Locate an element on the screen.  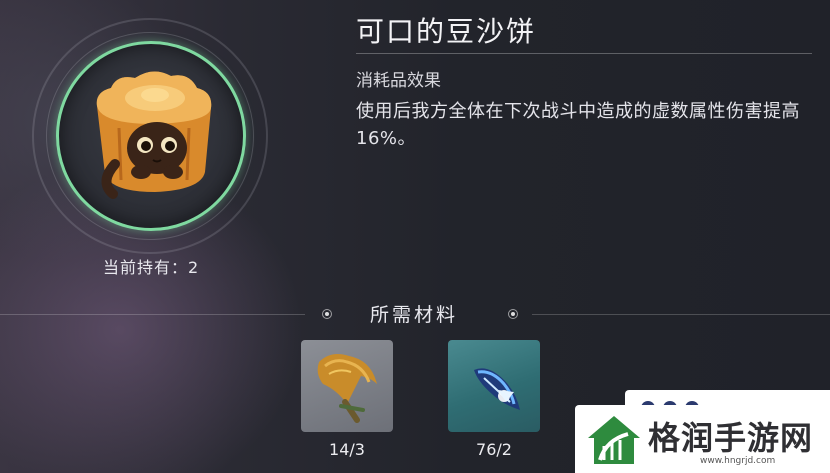
material-card-wheat is located at coordinates (347, 386).